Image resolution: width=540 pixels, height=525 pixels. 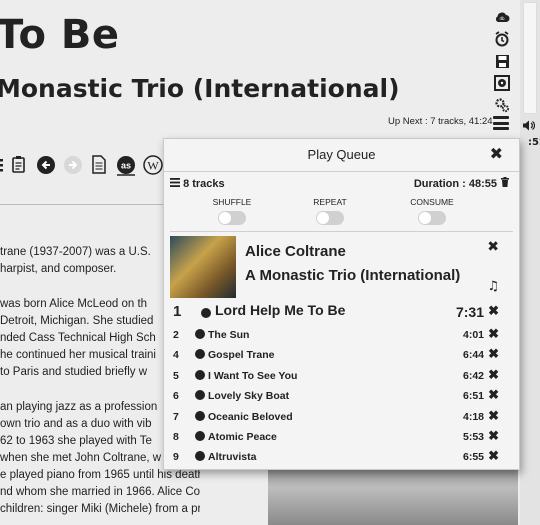 I want to click on play-queue-header: Play Queue ✖, so click(x=341, y=155).